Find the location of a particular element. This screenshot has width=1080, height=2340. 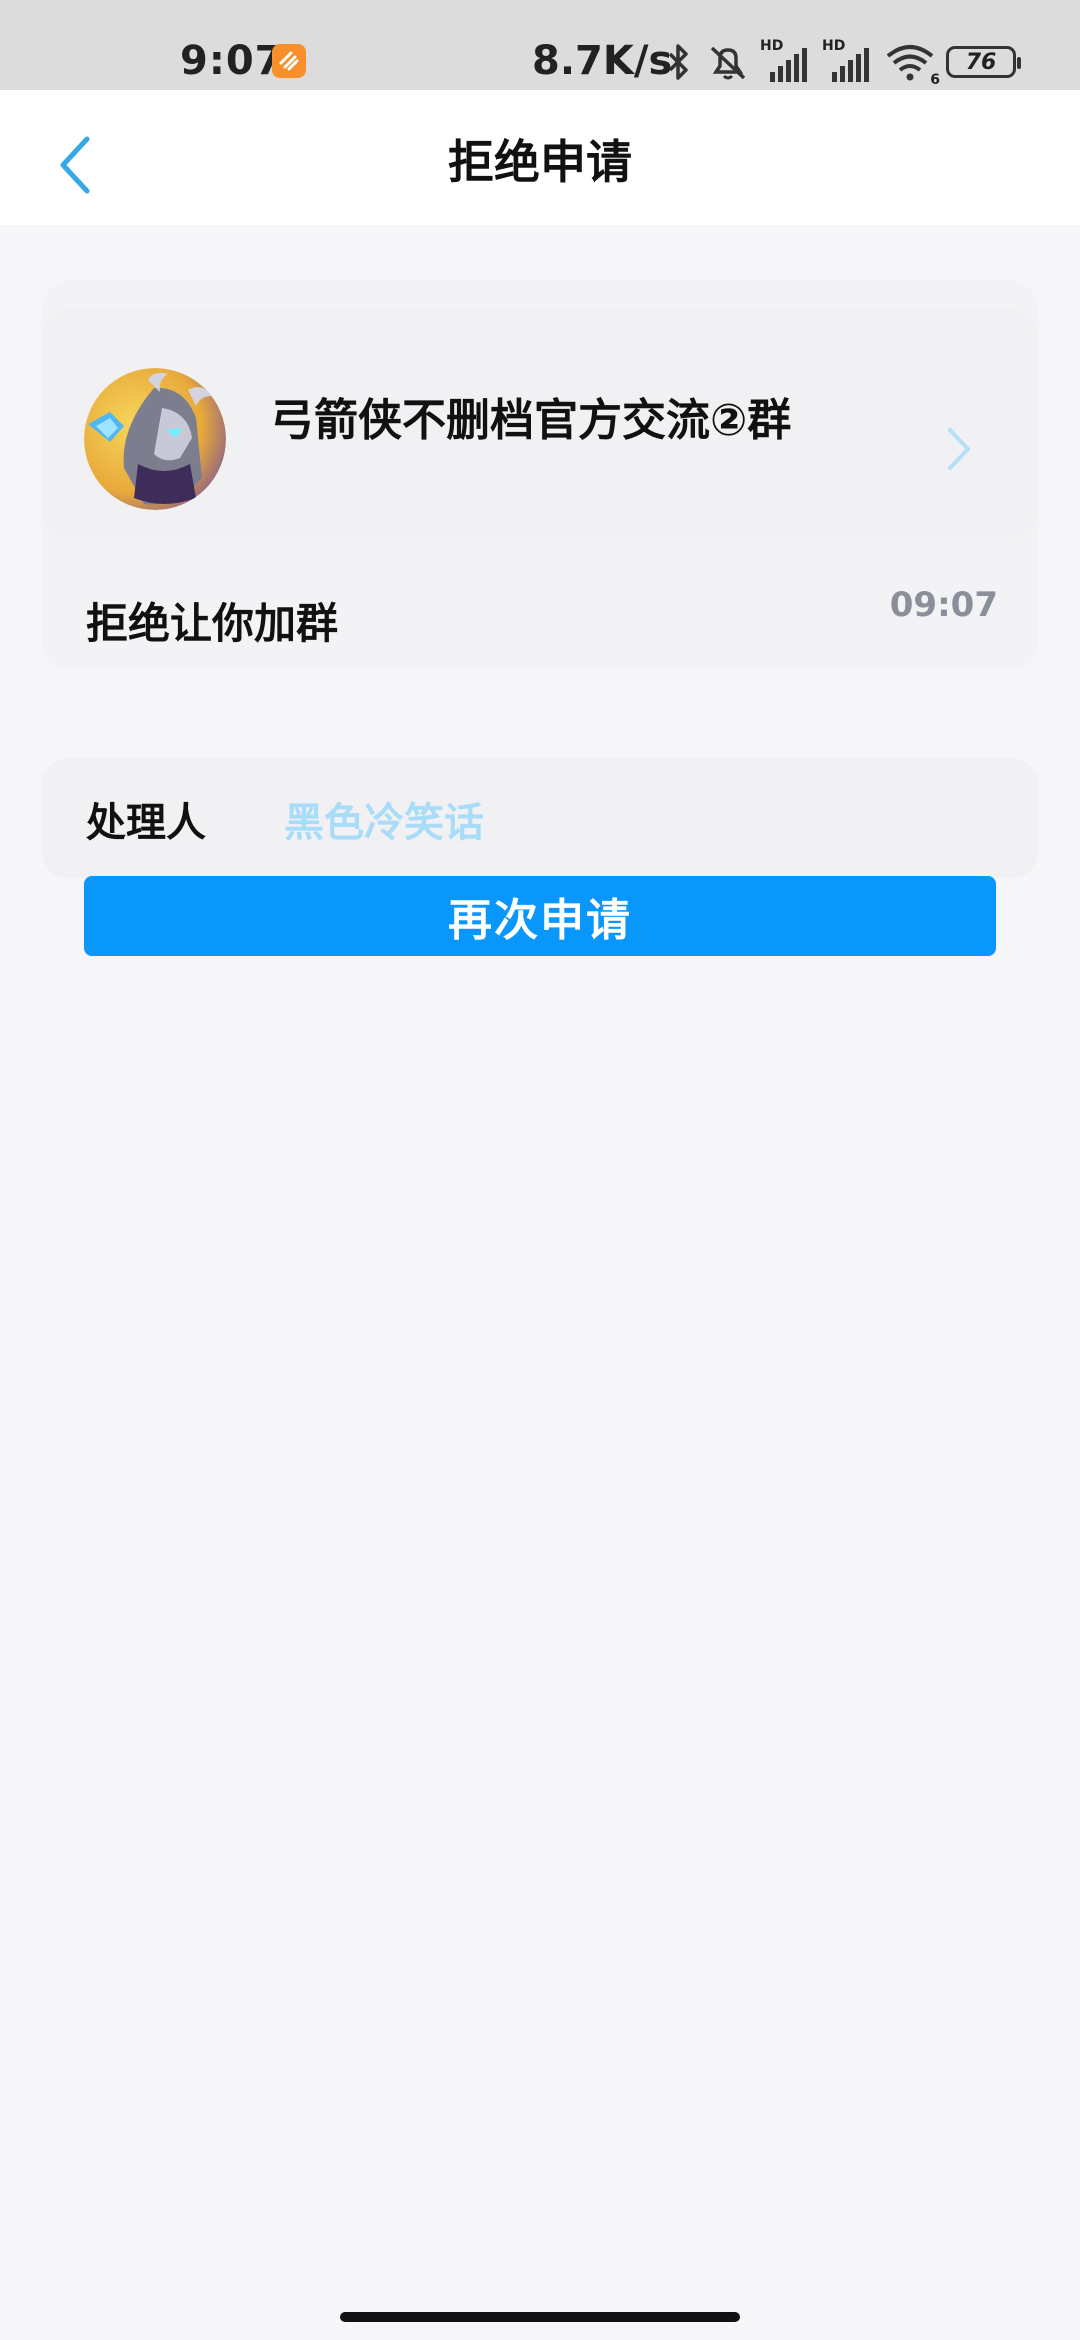

signal-2-icon: HD is located at coordinates (848, 60).